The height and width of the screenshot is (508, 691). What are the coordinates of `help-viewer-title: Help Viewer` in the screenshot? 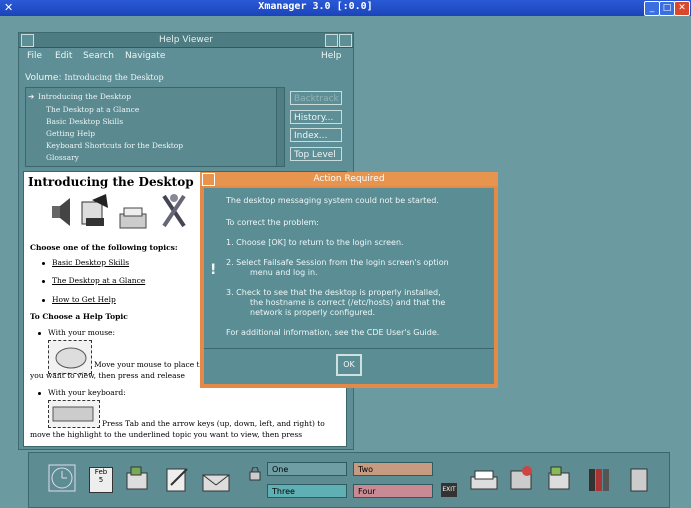 It's located at (186, 40).